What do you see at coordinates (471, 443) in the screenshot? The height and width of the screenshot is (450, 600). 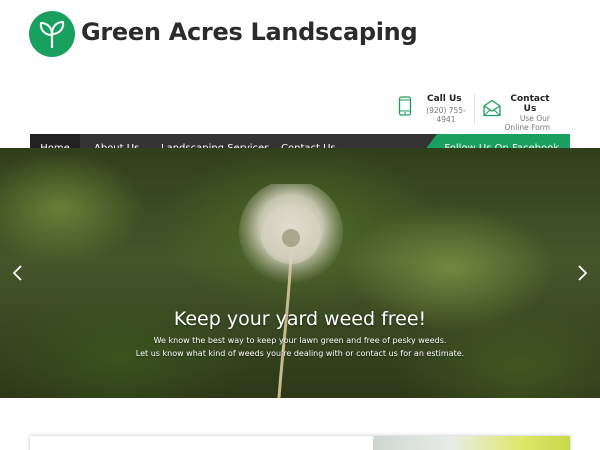 I see `content-card-image` at bounding box center [471, 443].